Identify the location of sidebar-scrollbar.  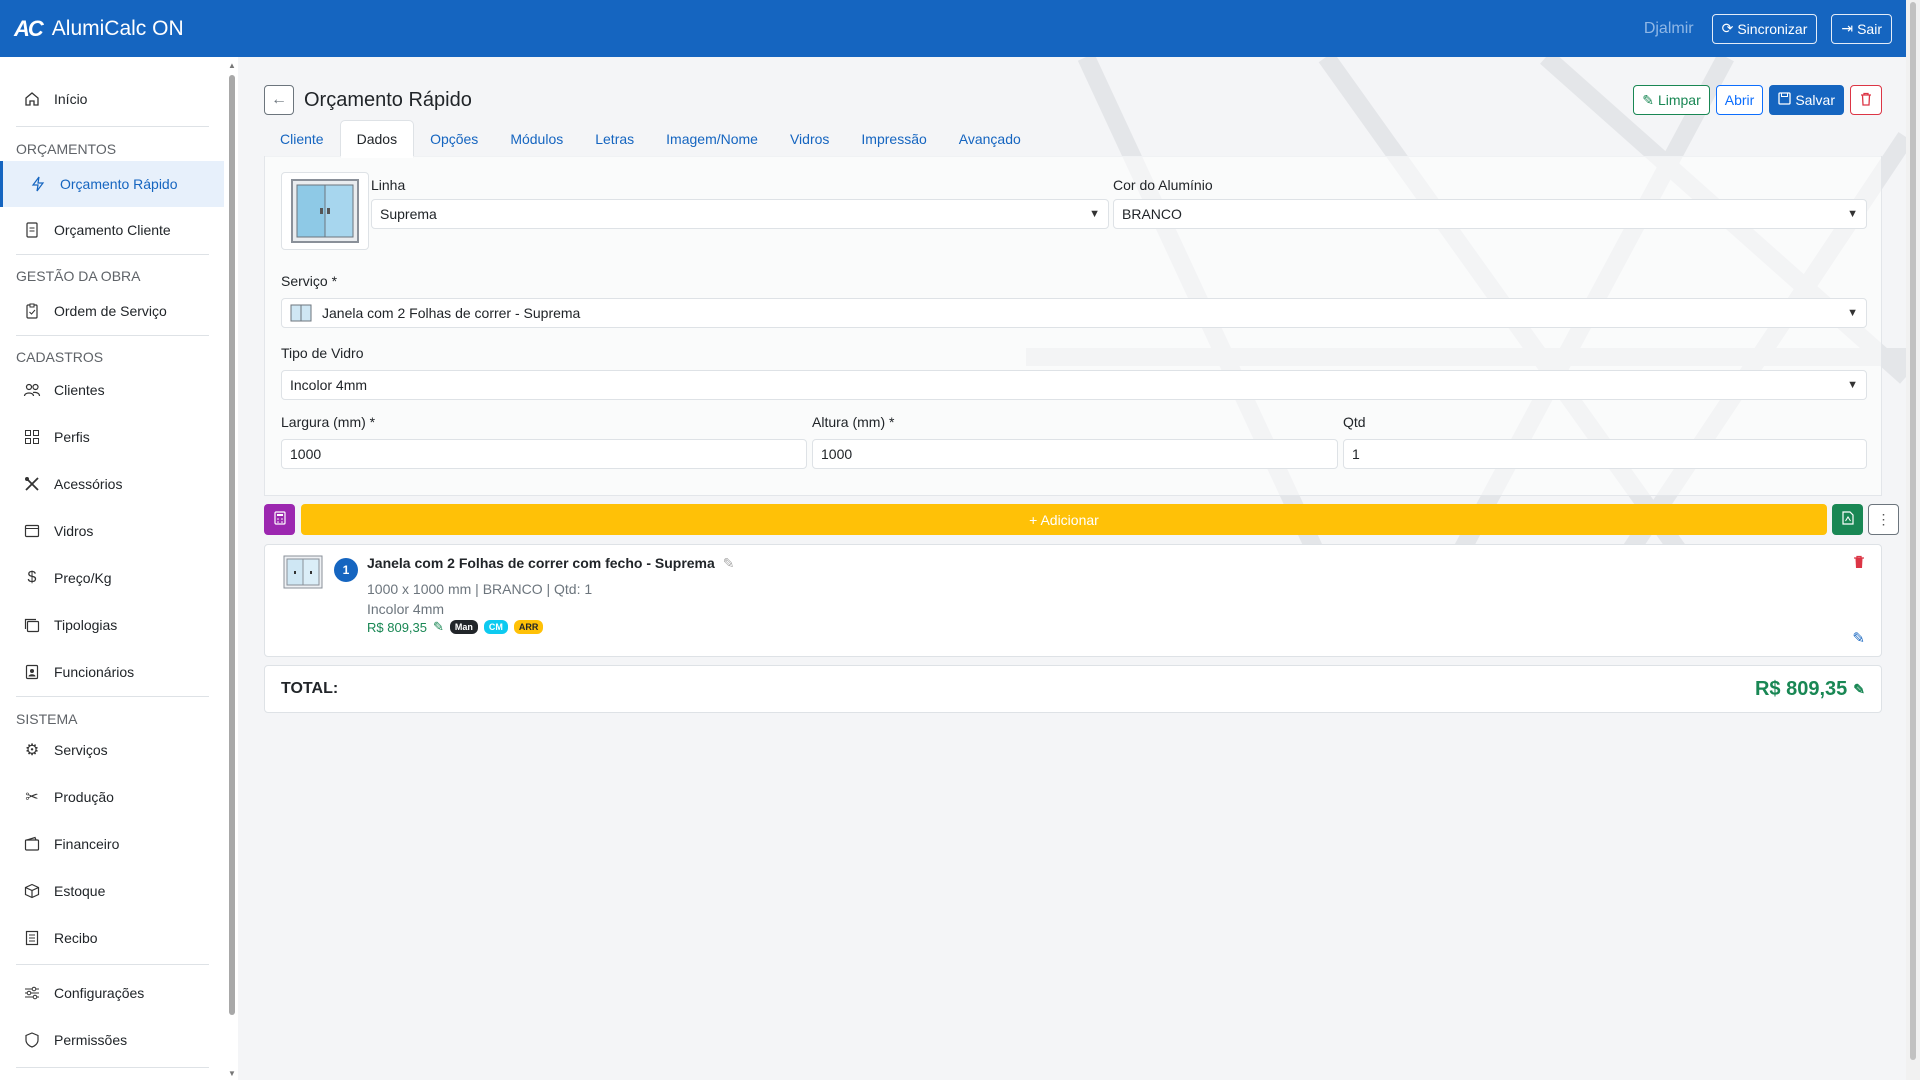
(232, 568).